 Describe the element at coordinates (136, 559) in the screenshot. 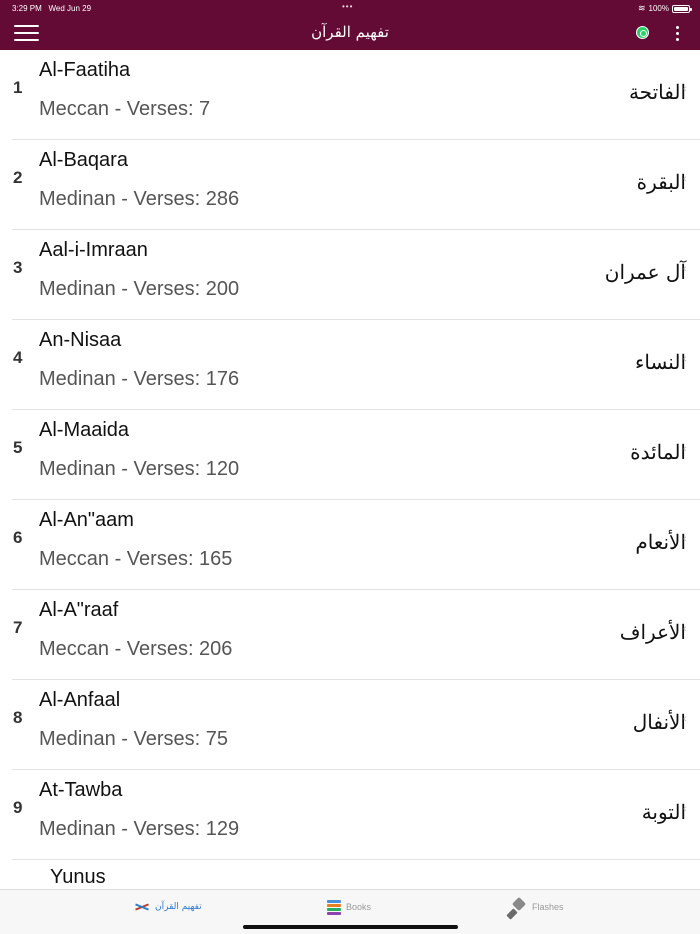

I see `surah-info: Meccan - Verses: 165` at that location.